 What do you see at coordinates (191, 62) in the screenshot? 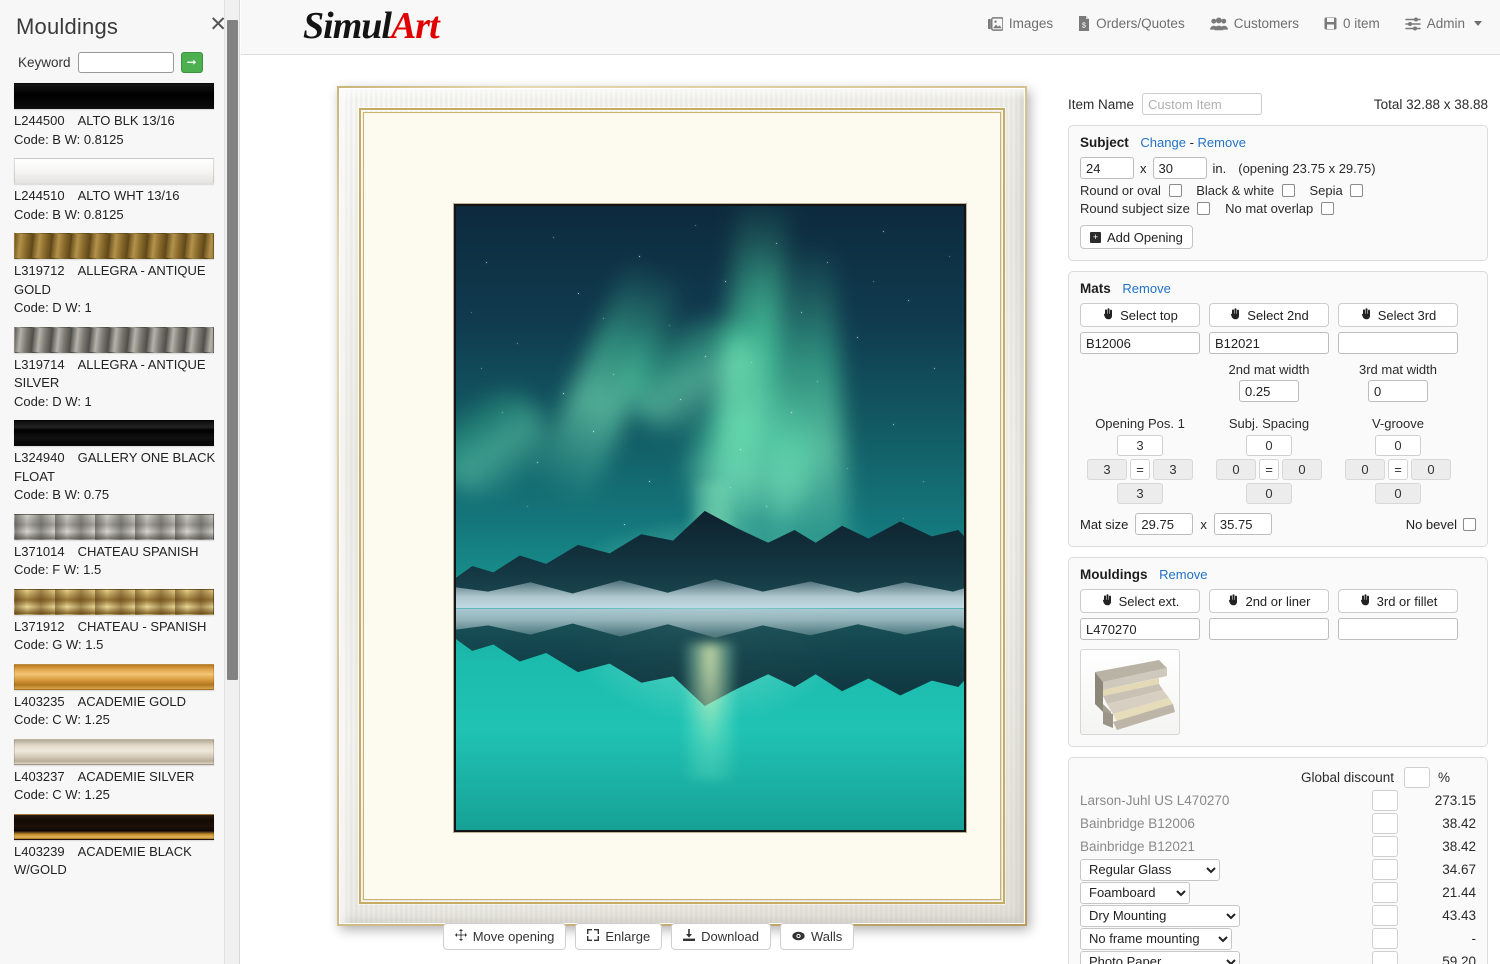
I see `arrow-right-icon: ➞` at bounding box center [191, 62].